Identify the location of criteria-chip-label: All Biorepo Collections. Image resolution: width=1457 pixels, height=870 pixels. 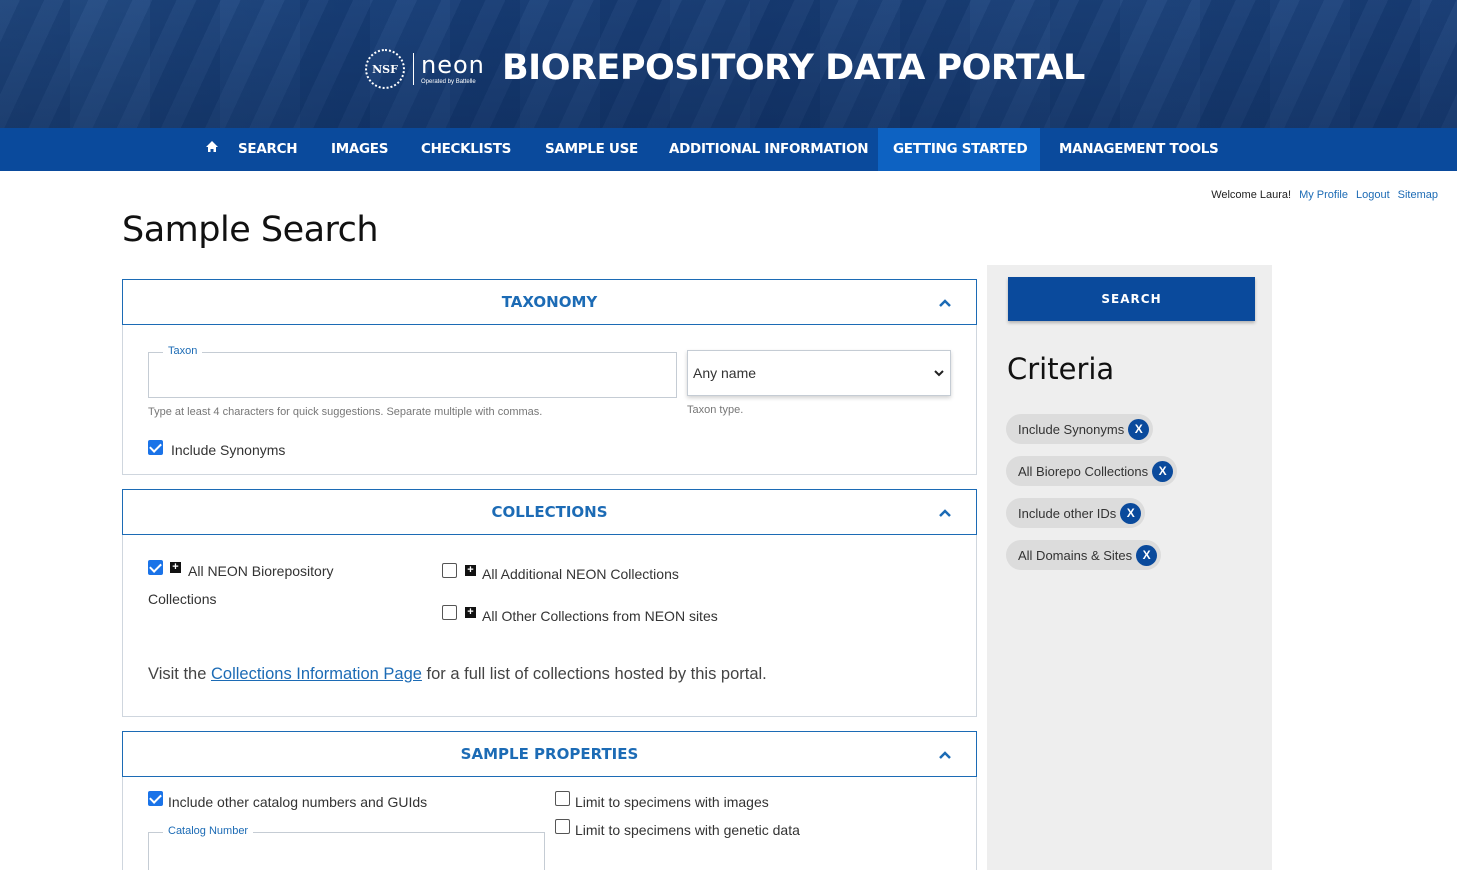
(1083, 471).